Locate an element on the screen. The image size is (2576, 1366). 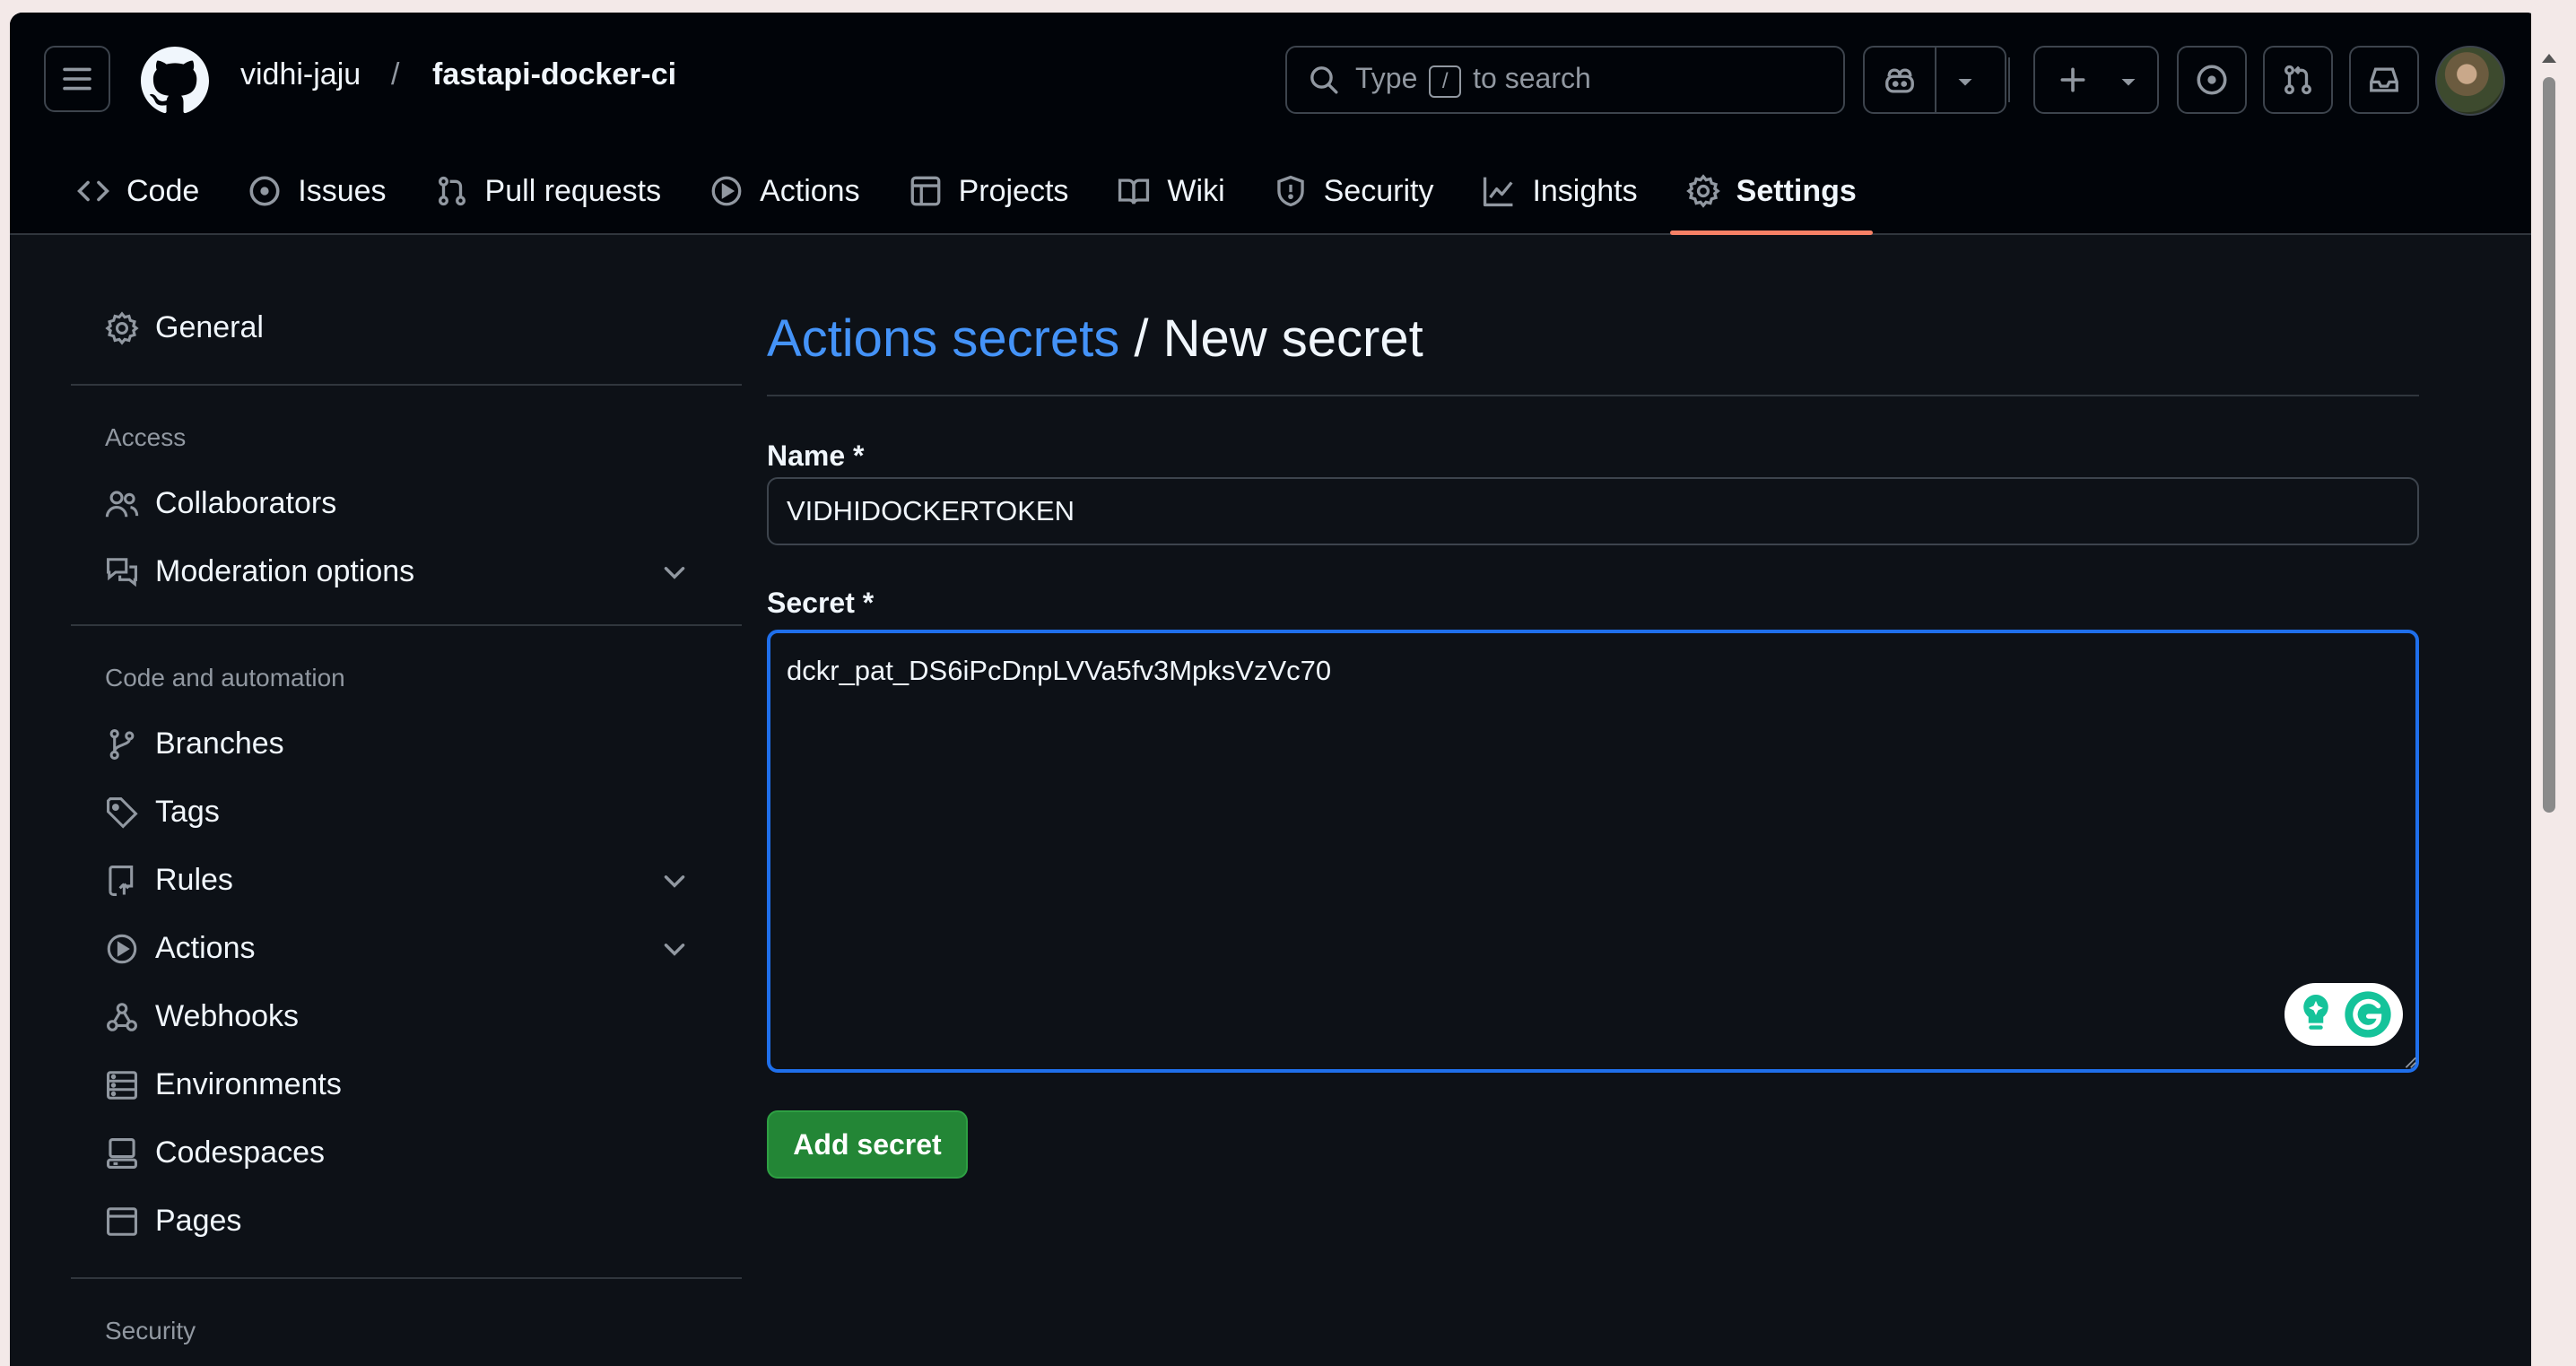
sidebar-item-moderation: Moderation options is located at coordinates (414, 571).